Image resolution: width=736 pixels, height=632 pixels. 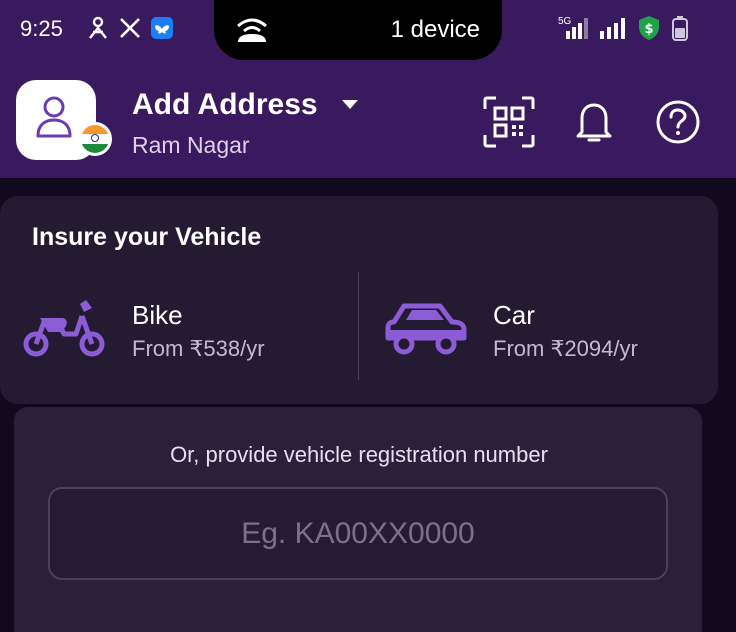 What do you see at coordinates (571, 28) in the screenshot?
I see `signal-5g-icon: 5G` at bounding box center [571, 28].